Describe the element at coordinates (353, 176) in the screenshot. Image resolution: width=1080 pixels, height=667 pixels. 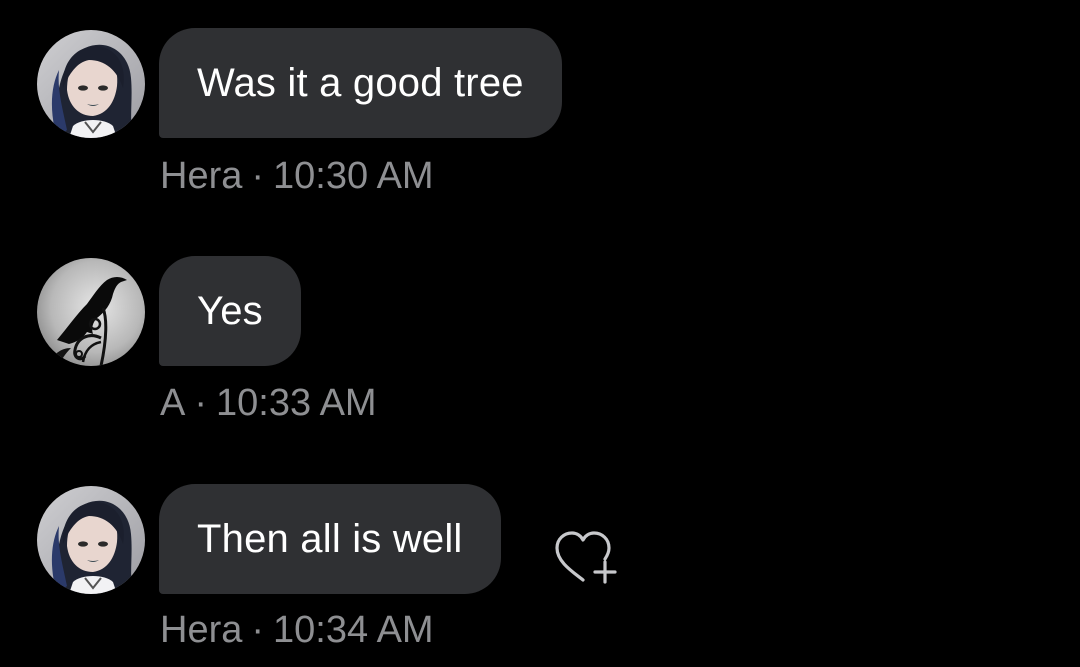
I see `message-timestamp: 10:30 AM` at that location.